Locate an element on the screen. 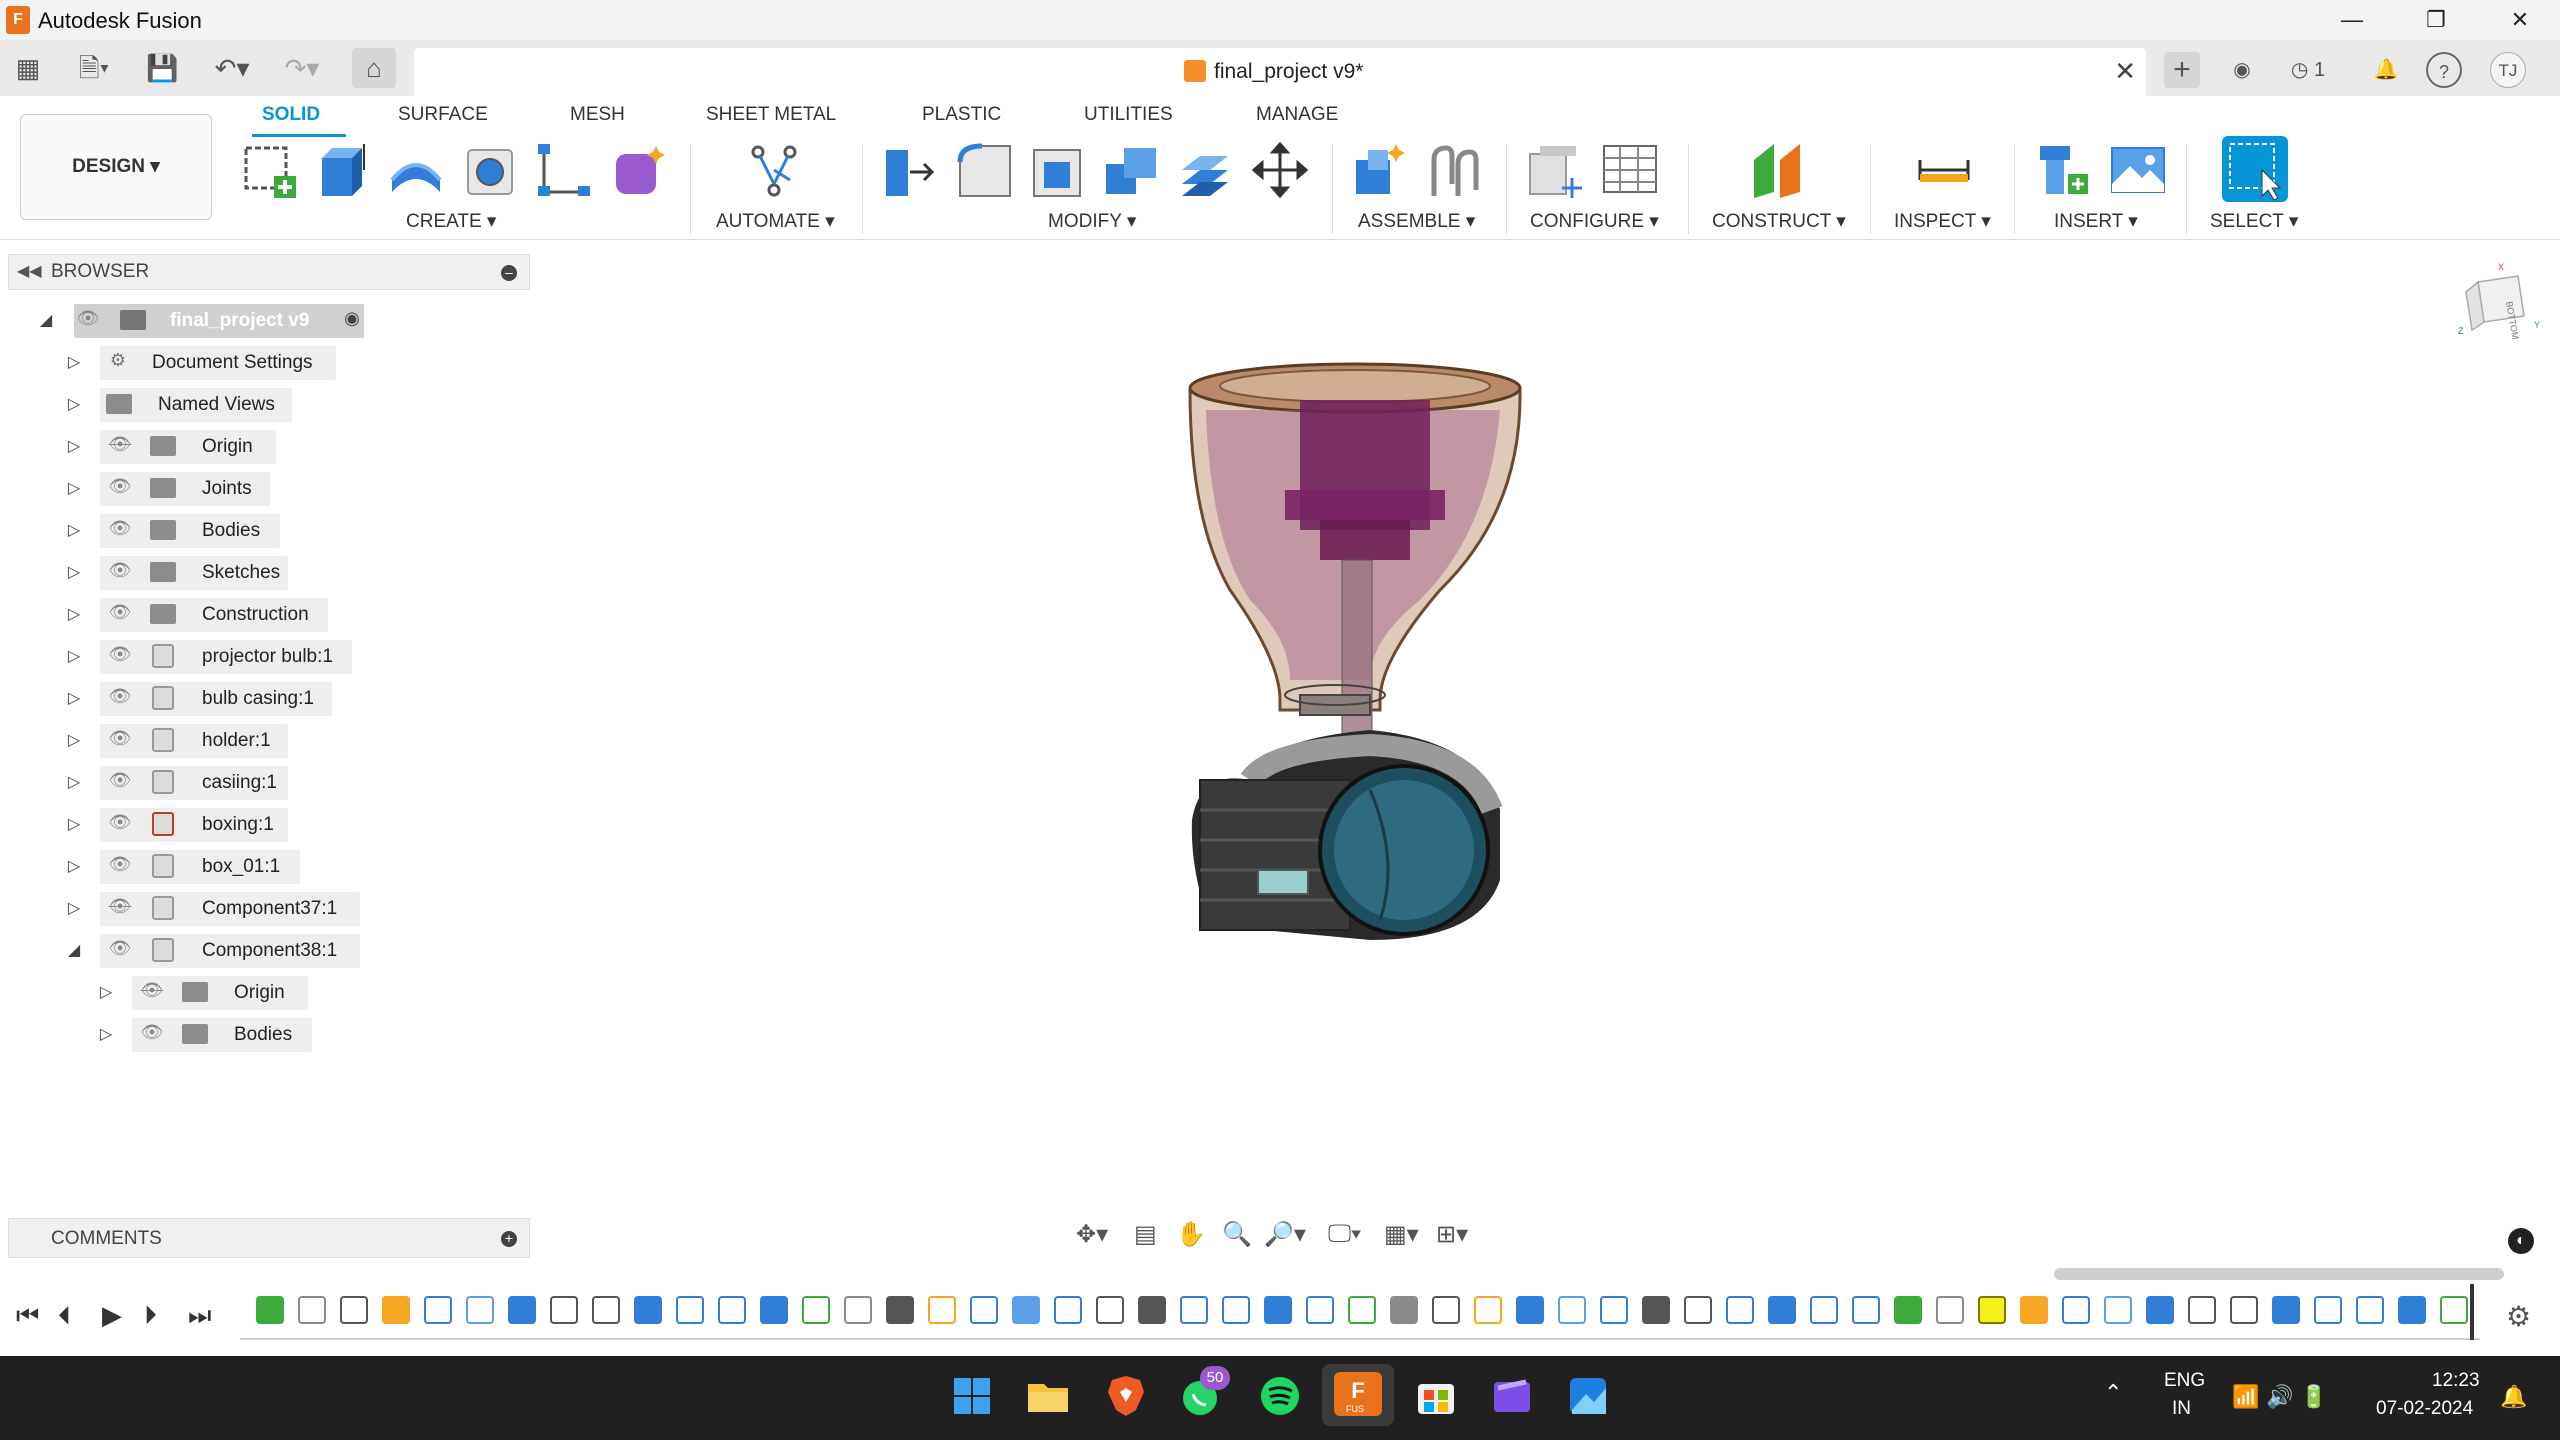 This screenshot has height=1440, width=2560. configure-group-label: CONFIGURE ▾ is located at coordinates (1594, 221).